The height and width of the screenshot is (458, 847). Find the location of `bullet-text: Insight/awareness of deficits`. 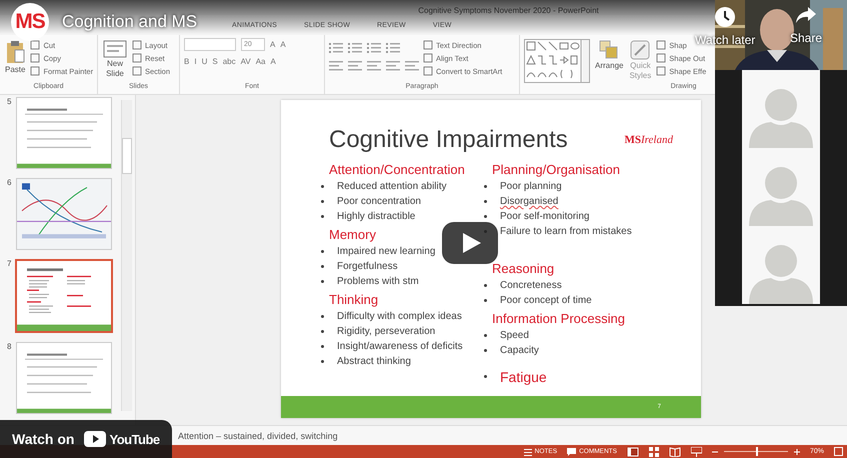

bullet-text: Insight/awareness of deficits is located at coordinates (400, 346).